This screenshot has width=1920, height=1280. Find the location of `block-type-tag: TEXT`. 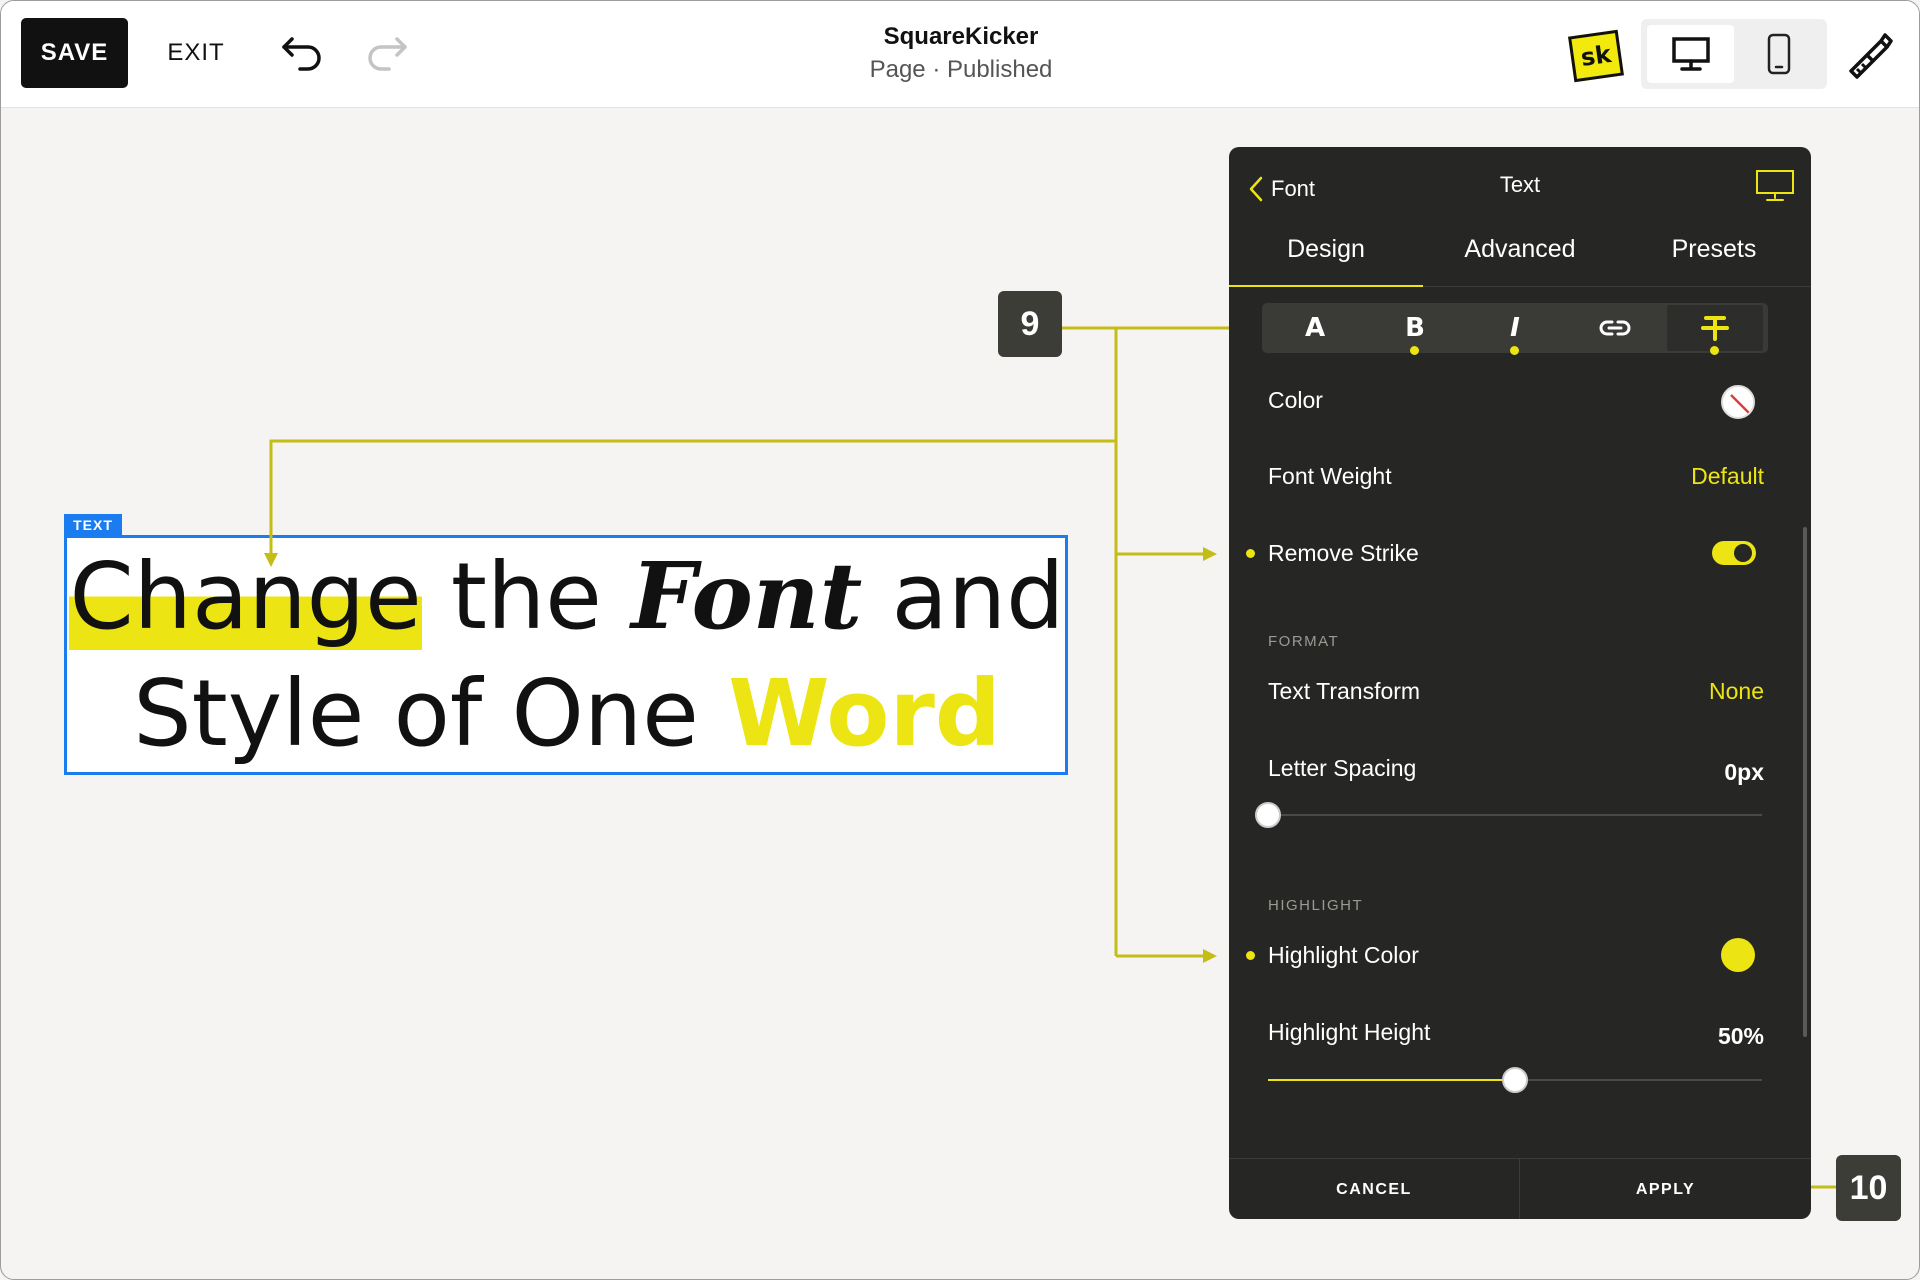

block-type-tag: TEXT is located at coordinates (93, 525).